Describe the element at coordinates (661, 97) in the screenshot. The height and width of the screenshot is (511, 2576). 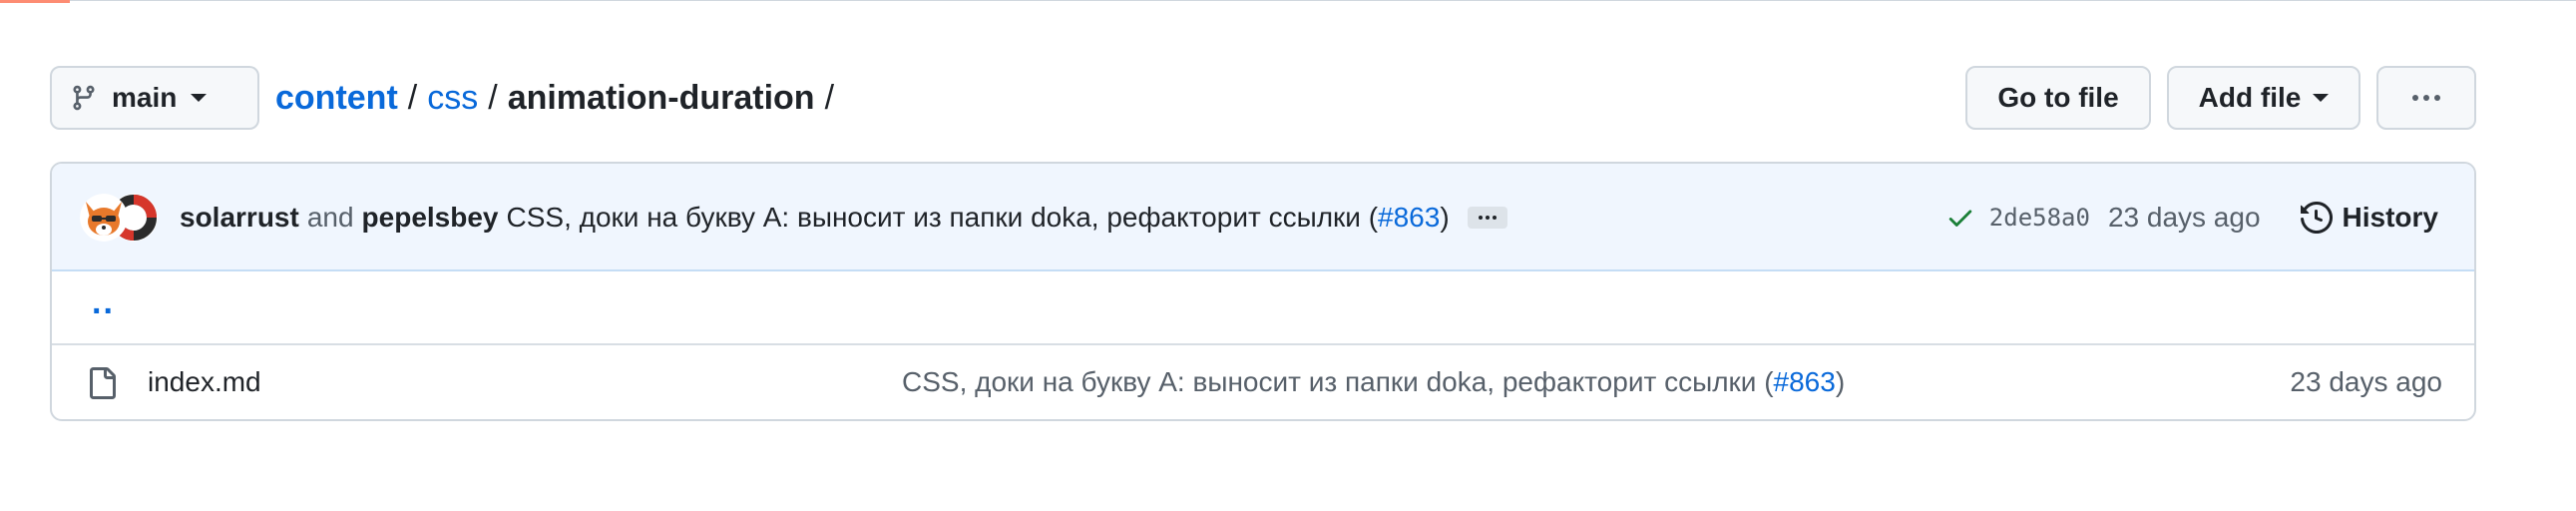
I see `breadcrumb-current: animation-duration` at that location.